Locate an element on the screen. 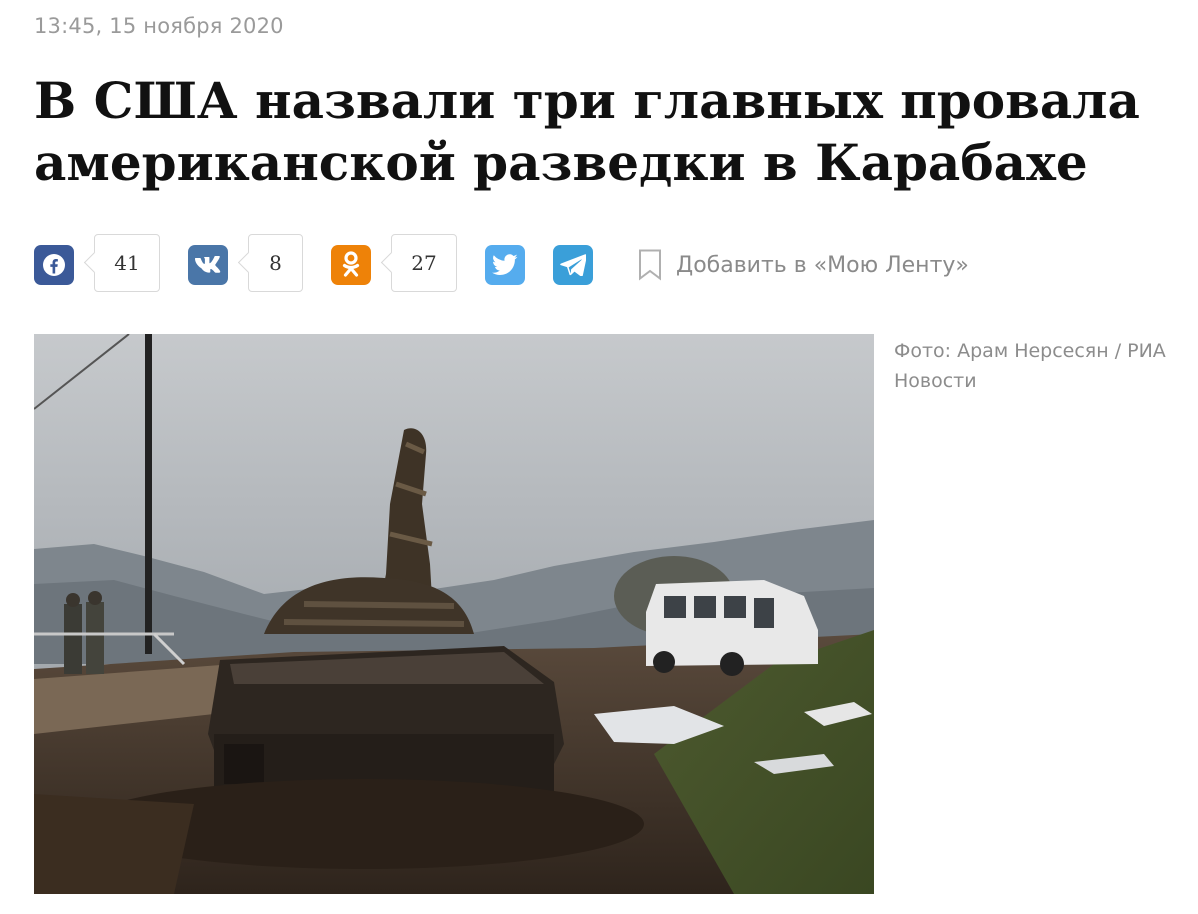  ok-share-button is located at coordinates (351, 265).